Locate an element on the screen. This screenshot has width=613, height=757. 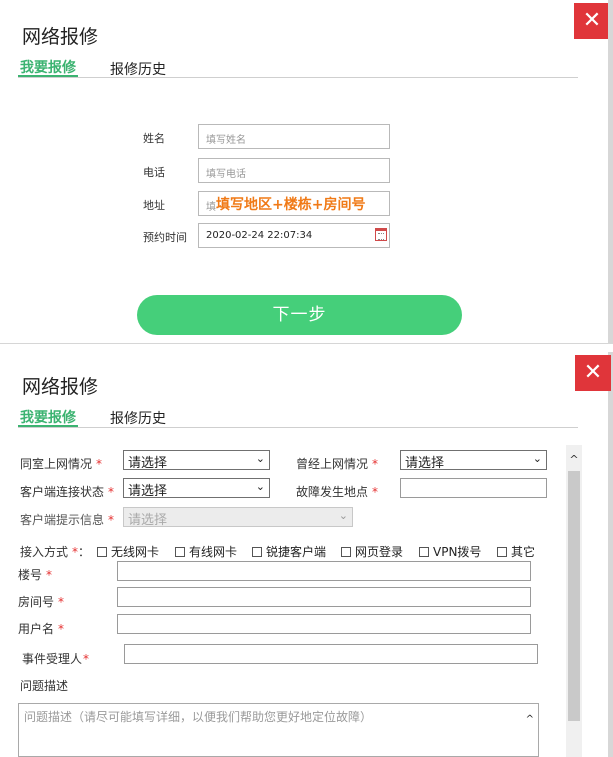
access-option-vpn: VPN拨号 is located at coordinates (450, 551).